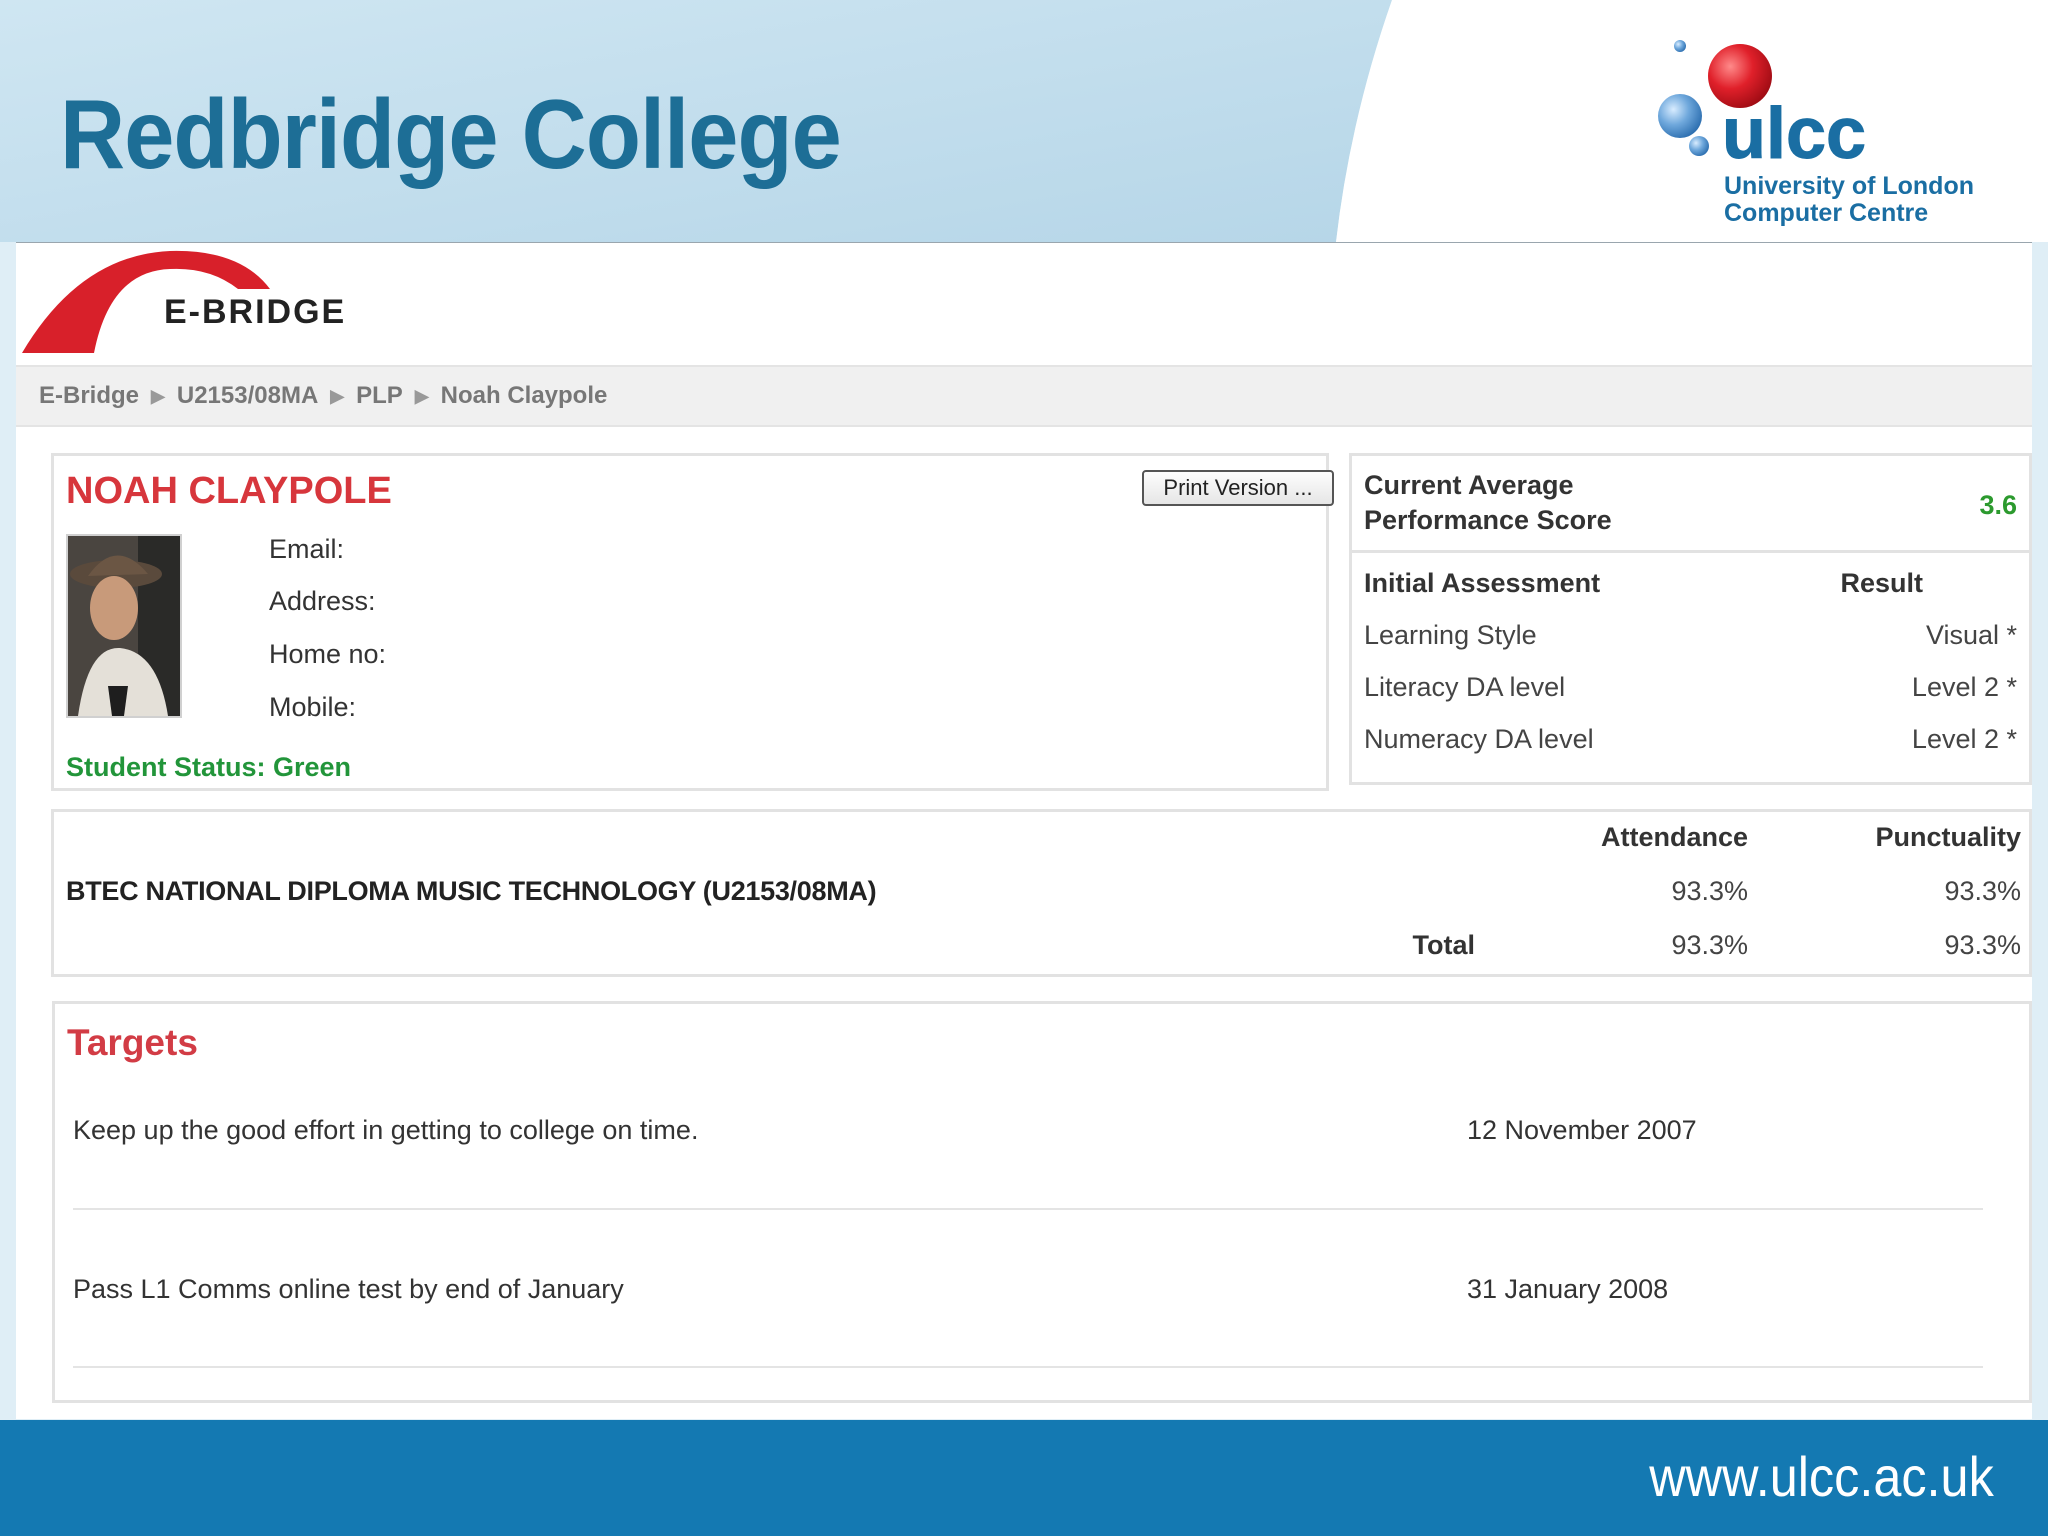 The image size is (2048, 1536). I want to click on result-header-label: Result, so click(1881, 583).